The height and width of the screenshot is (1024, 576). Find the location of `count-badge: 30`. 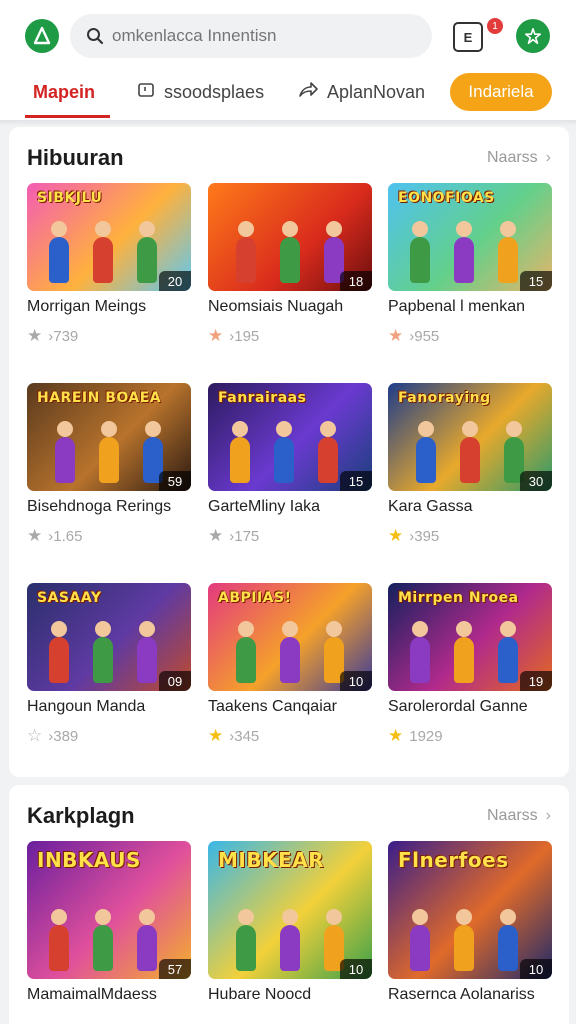

count-badge: 30 is located at coordinates (536, 481).